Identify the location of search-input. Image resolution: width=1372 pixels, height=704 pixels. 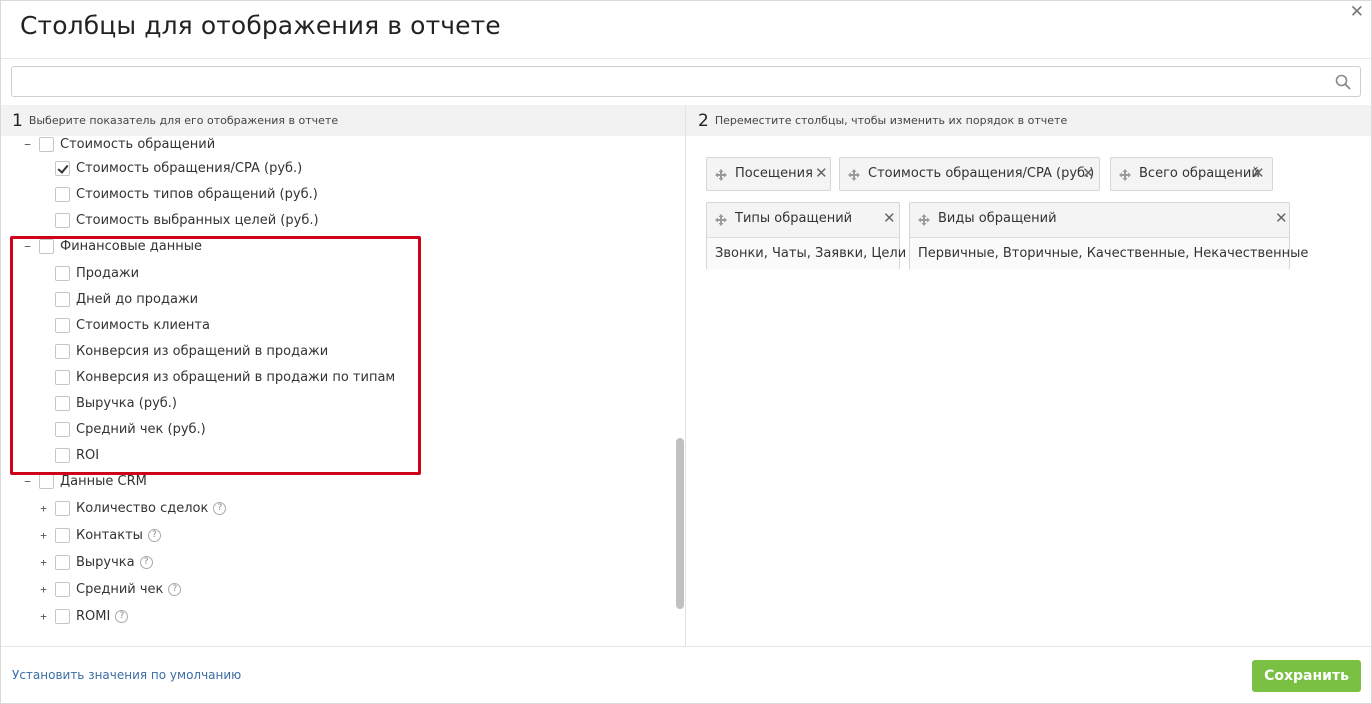
(662, 81).